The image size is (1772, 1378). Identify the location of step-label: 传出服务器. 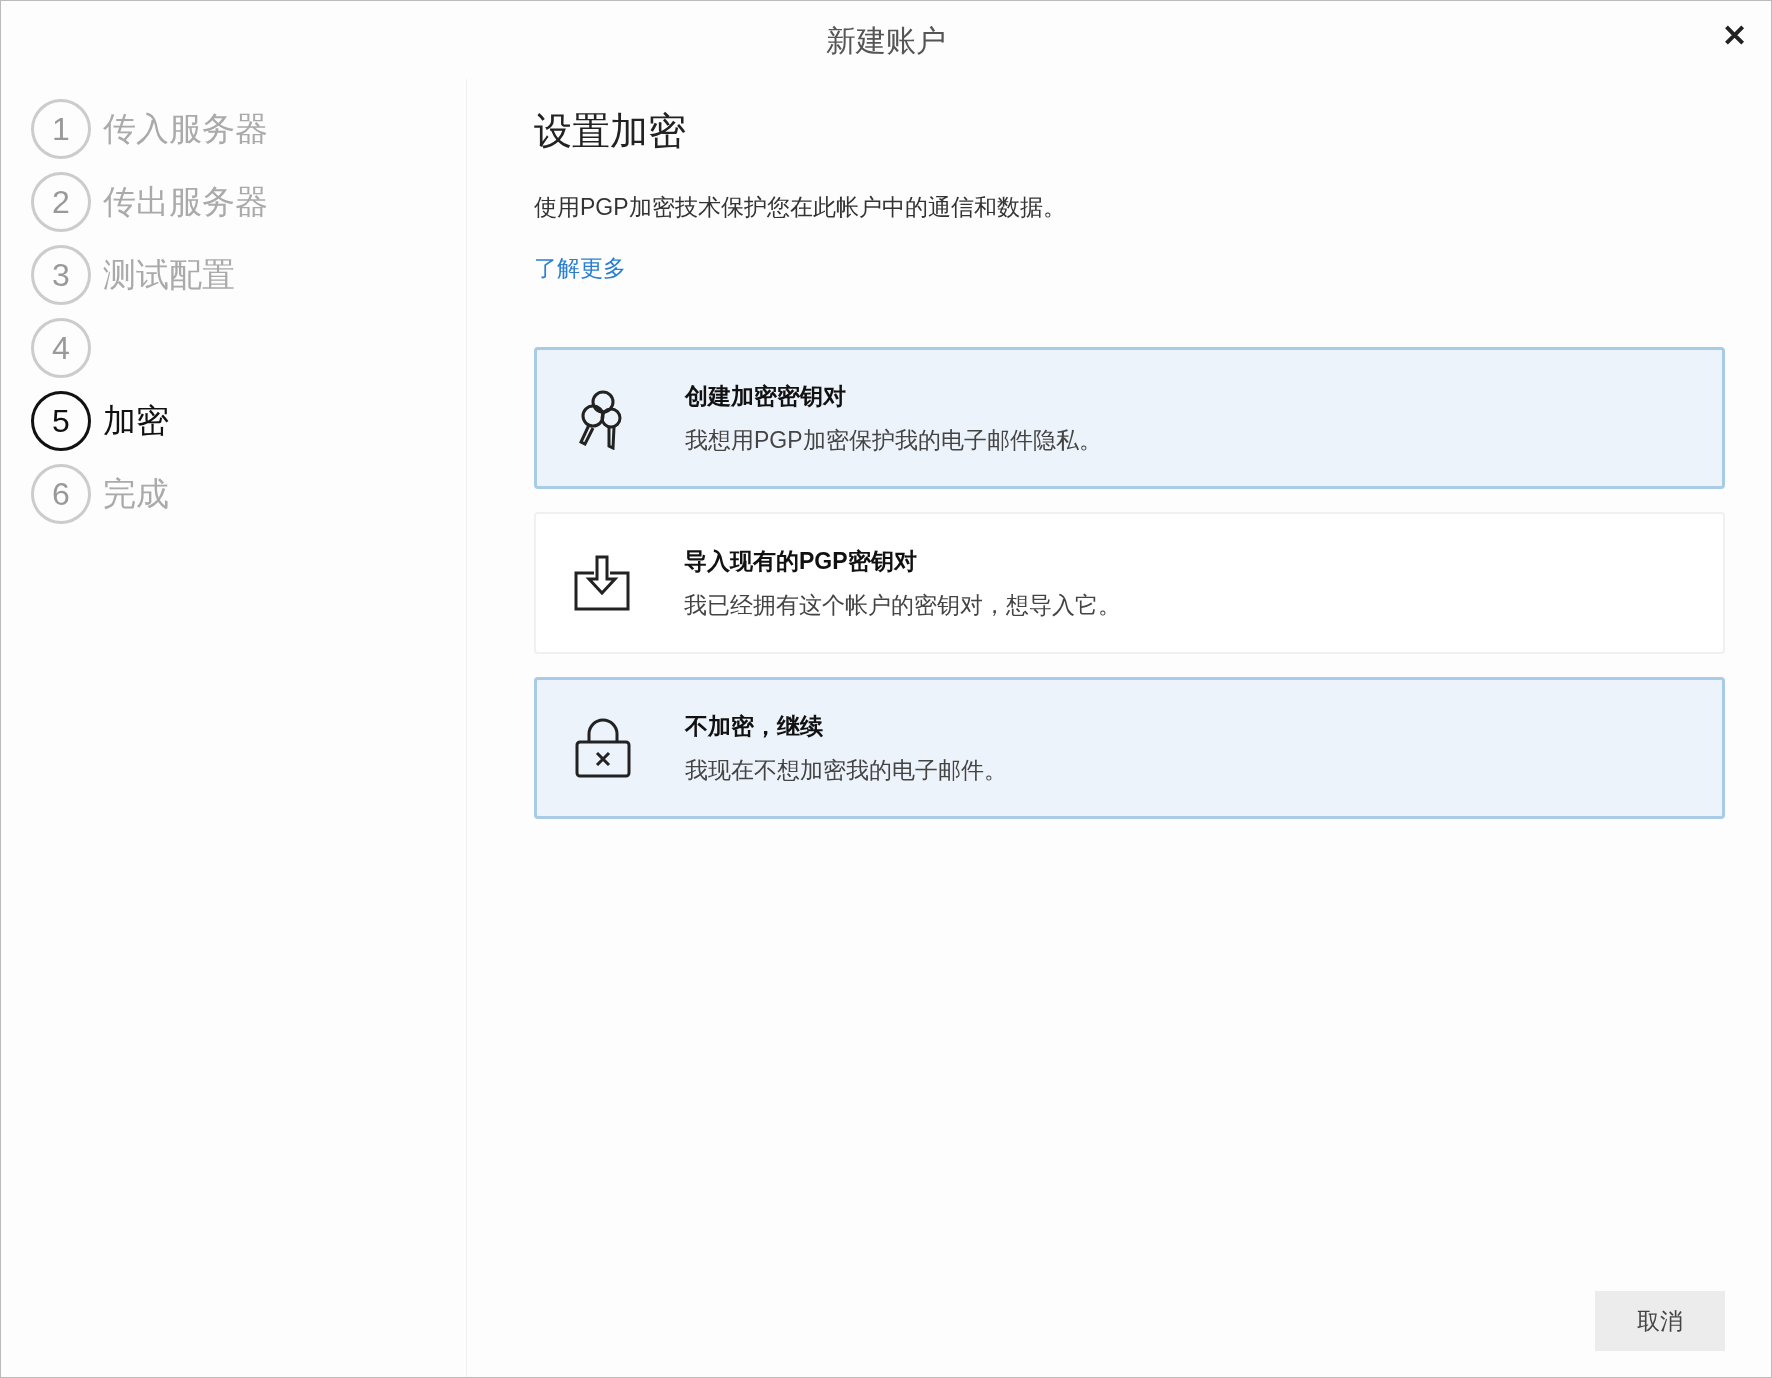
(185, 202).